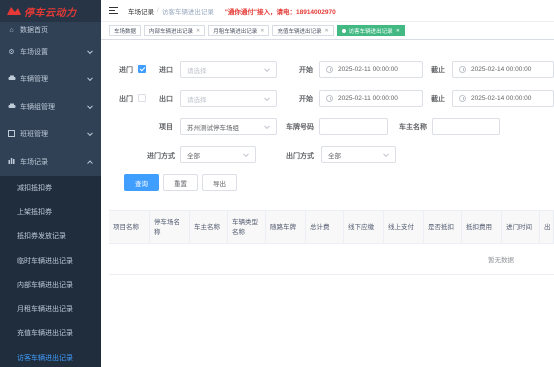  Describe the element at coordinates (166, 127) in the screenshot. I see `project-label: 项目` at that location.